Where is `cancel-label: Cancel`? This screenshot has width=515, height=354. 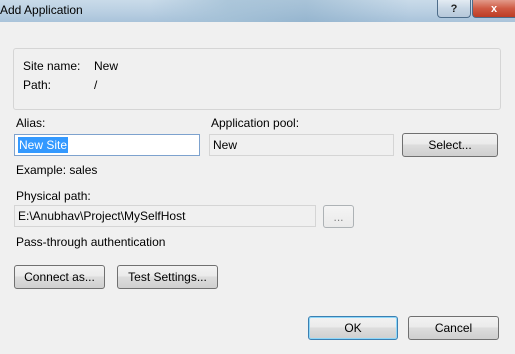
cancel-label: Cancel is located at coordinates (453, 328).